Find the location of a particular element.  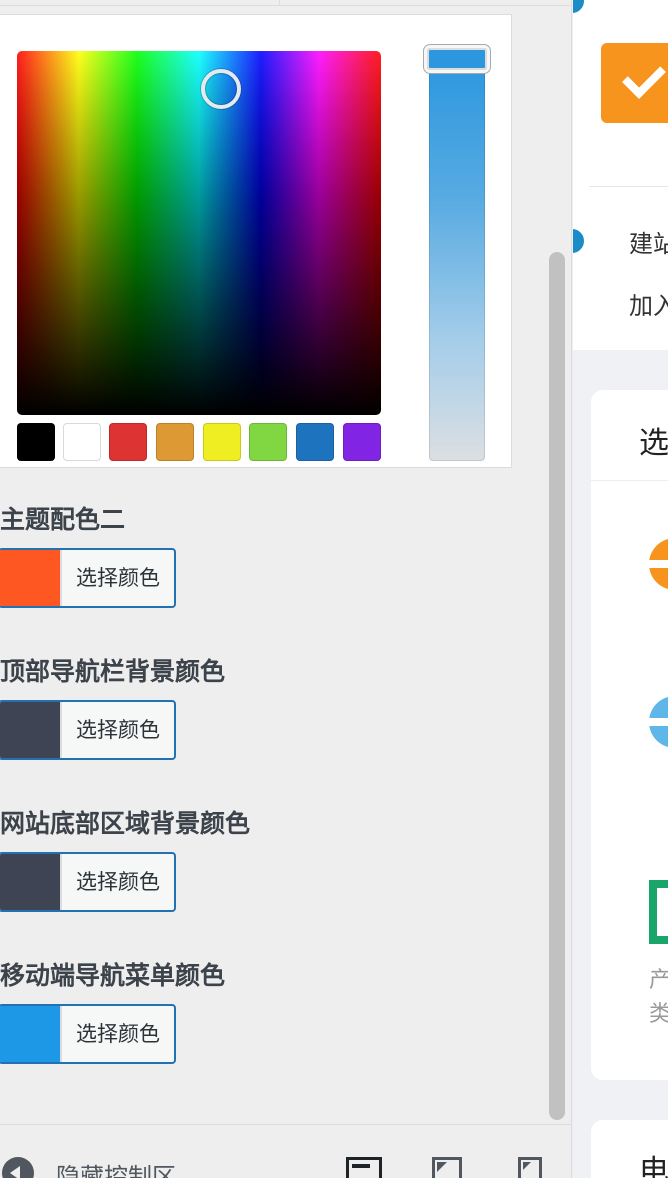

preview-grey-text-2: 类 is located at coordinates (658, 1014).